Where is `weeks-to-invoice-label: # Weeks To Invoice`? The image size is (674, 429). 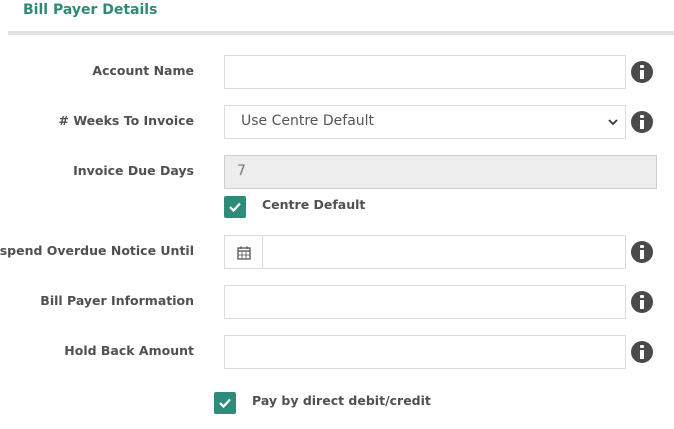 weeks-to-invoice-label: # Weeks To Invoice is located at coordinates (126, 120).